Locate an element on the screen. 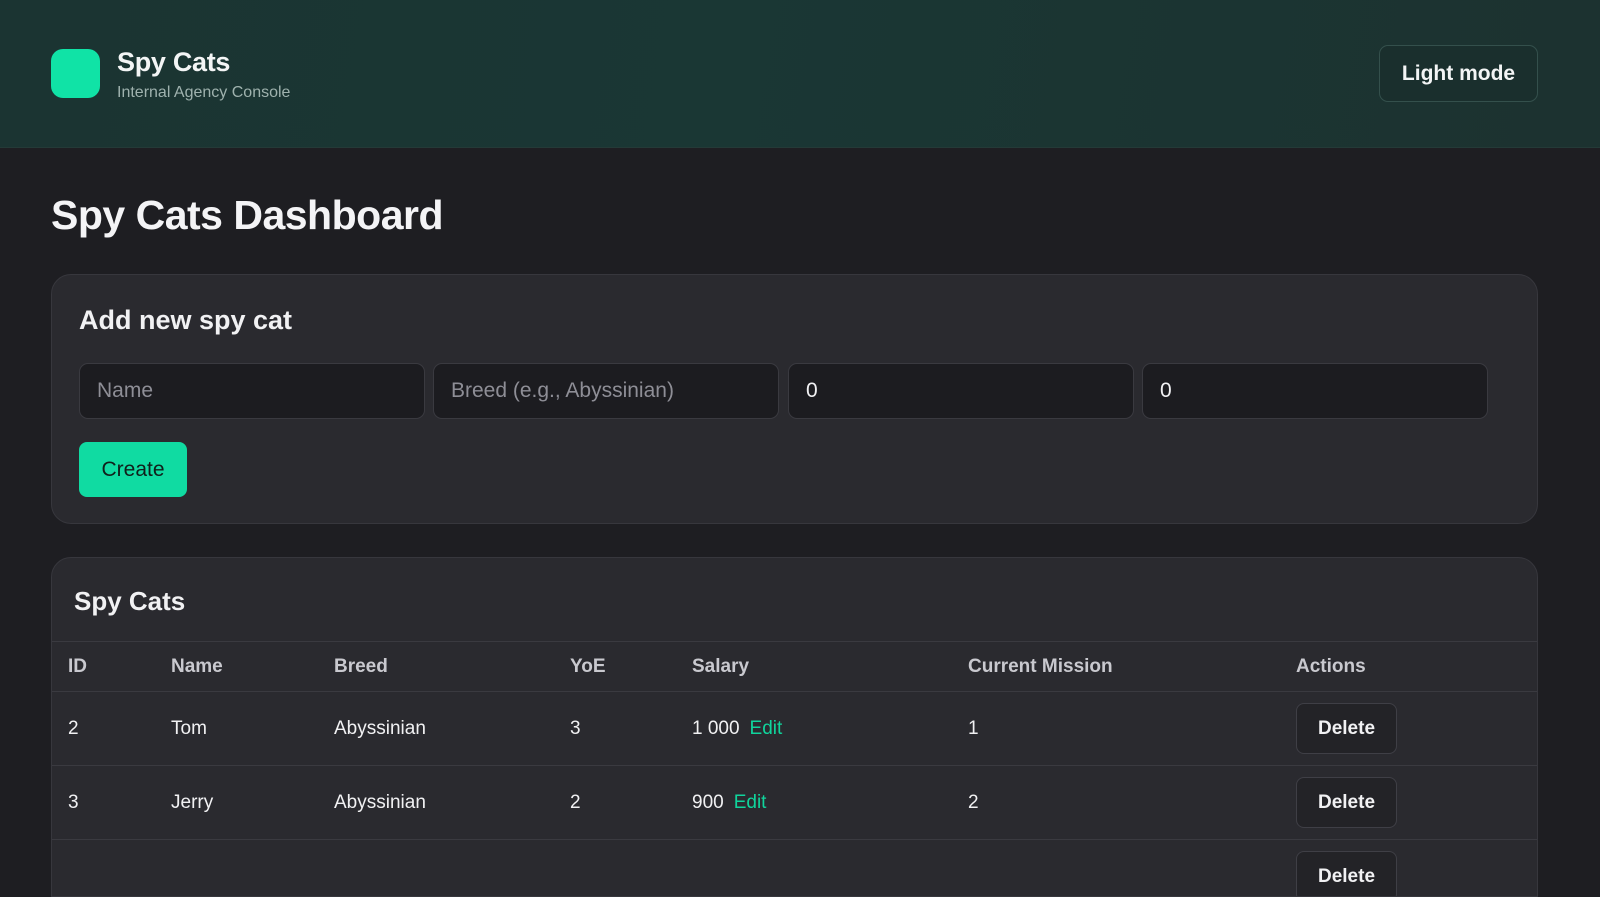 This screenshot has width=1600, height=897. page-title: Spy Cats Dashboard is located at coordinates (247, 215).